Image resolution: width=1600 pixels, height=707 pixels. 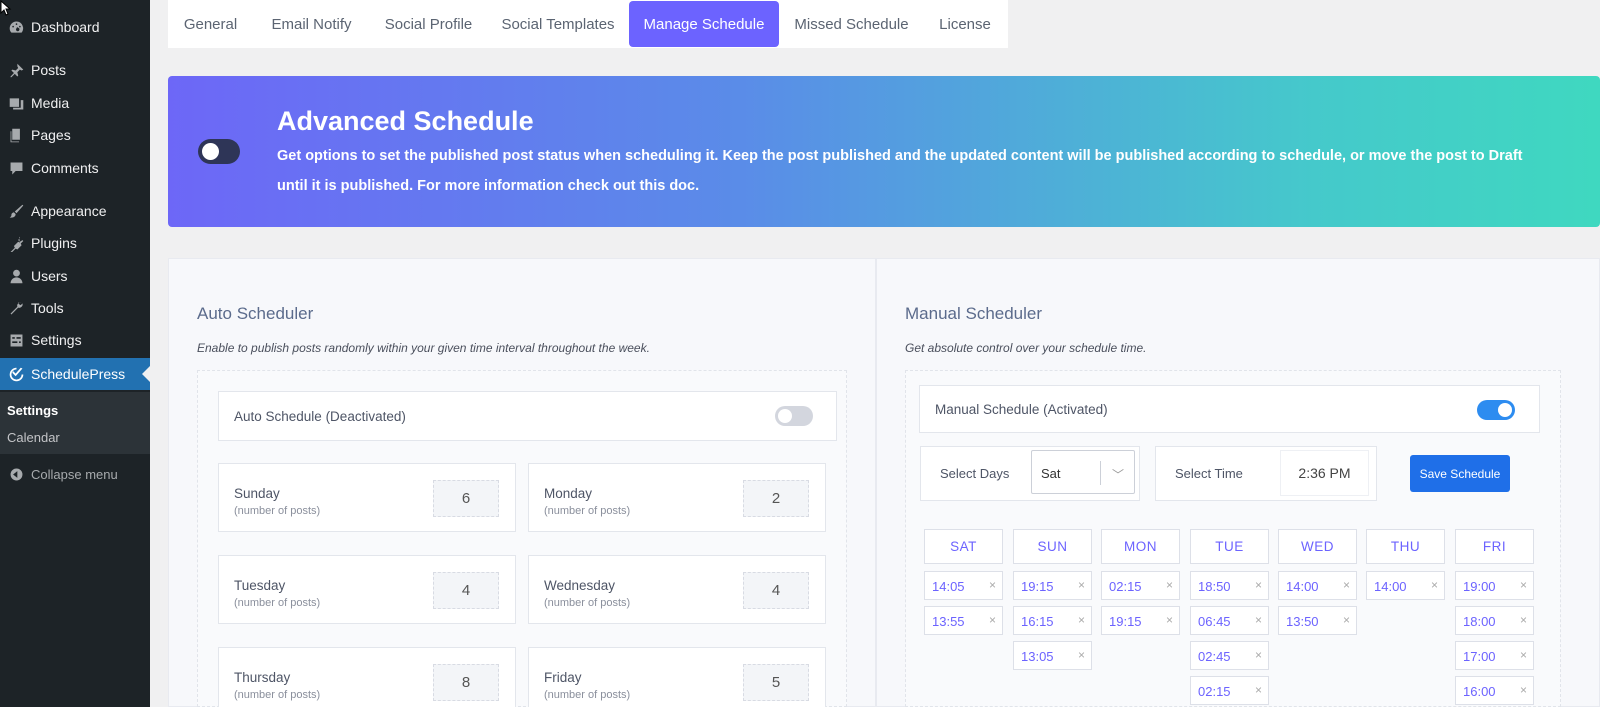 What do you see at coordinates (75, 70) in the screenshot?
I see `sidebar-item-posts: Posts` at bounding box center [75, 70].